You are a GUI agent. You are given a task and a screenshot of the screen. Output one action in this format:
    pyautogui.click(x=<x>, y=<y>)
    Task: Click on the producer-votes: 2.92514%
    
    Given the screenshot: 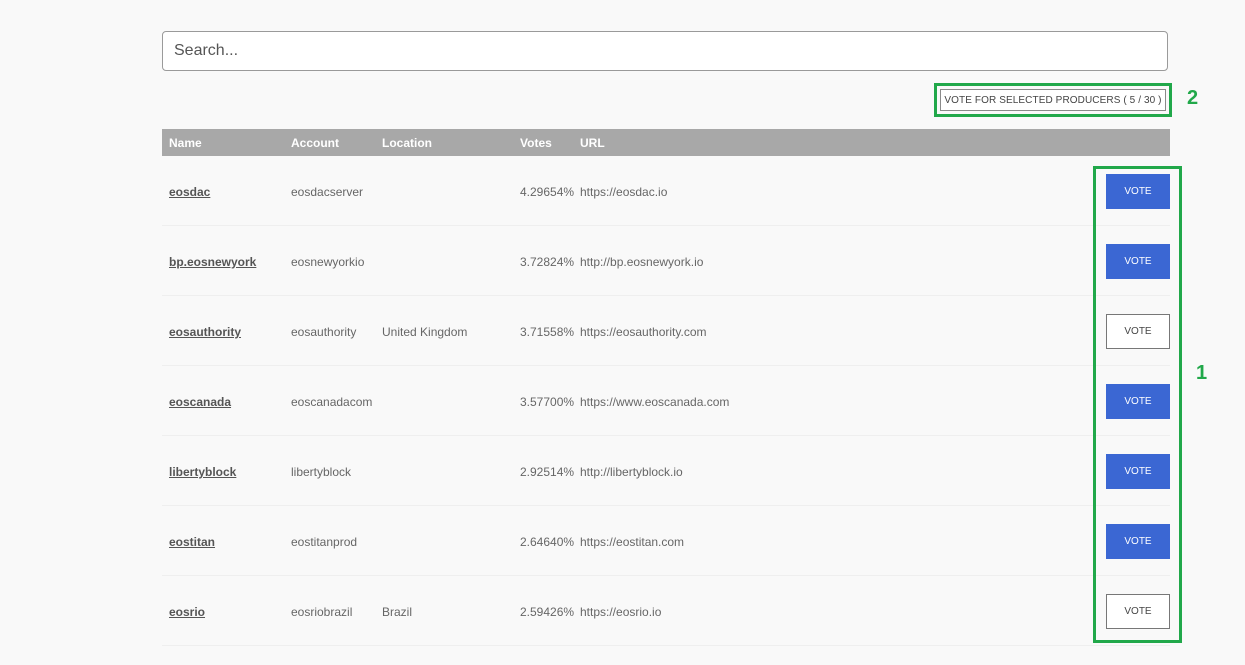 What is the action you would take?
    pyautogui.click(x=547, y=472)
    